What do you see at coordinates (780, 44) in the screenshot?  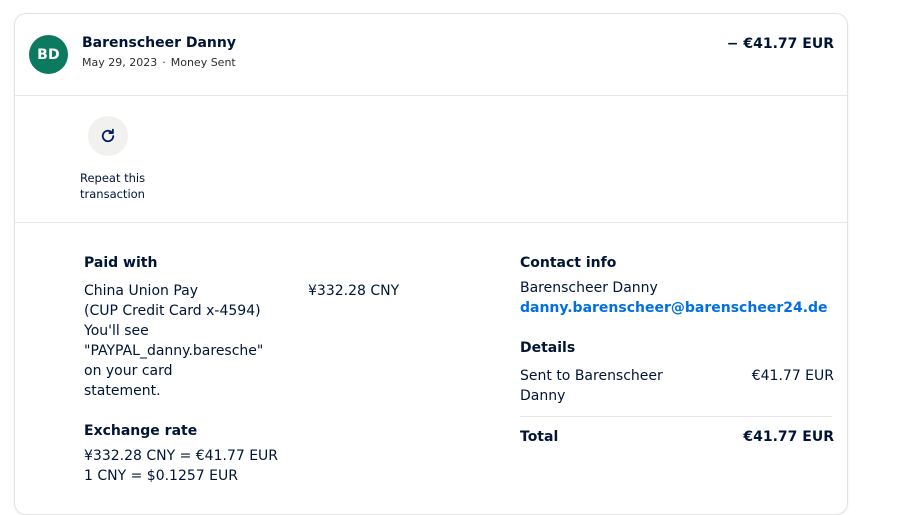 I see `transaction-amount: − €41.77 EUR` at bounding box center [780, 44].